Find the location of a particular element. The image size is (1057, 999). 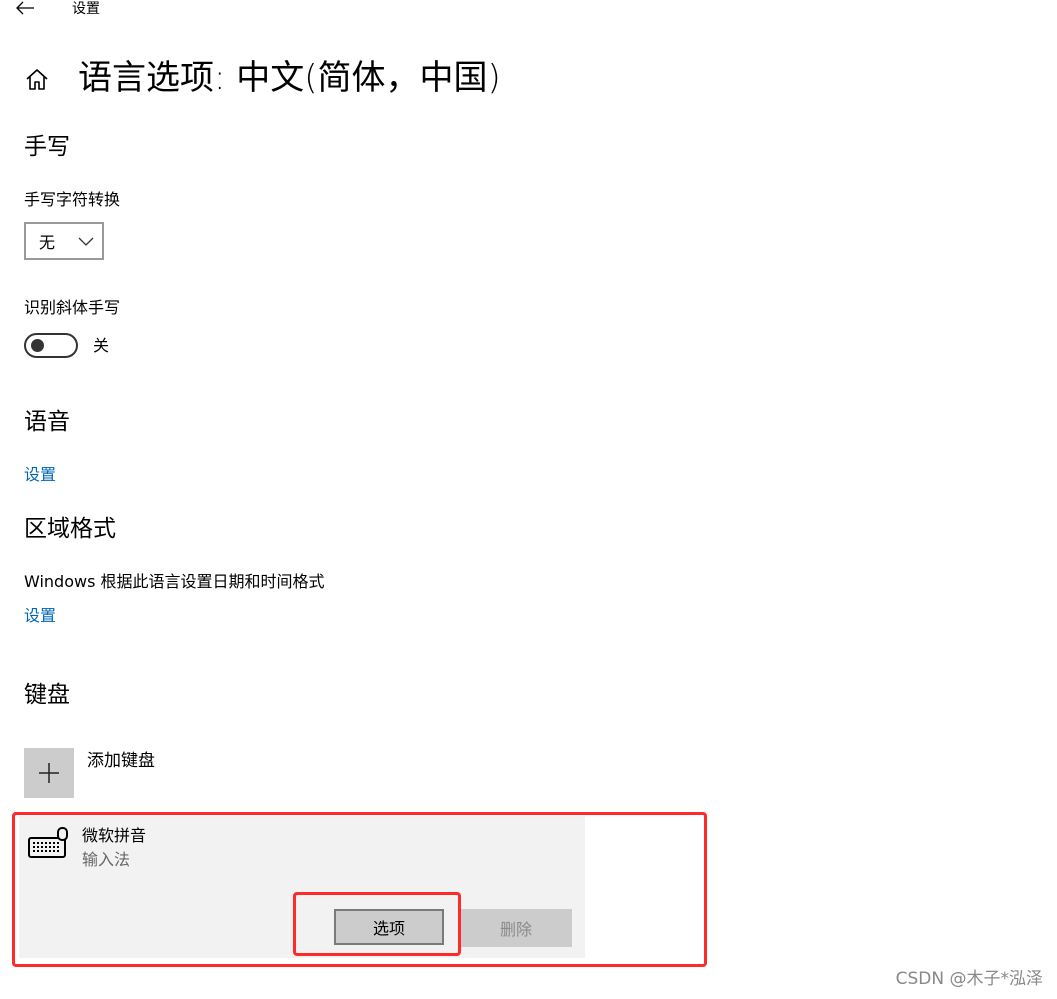

annotation-highlight-options is located at coordinates (377, 924).